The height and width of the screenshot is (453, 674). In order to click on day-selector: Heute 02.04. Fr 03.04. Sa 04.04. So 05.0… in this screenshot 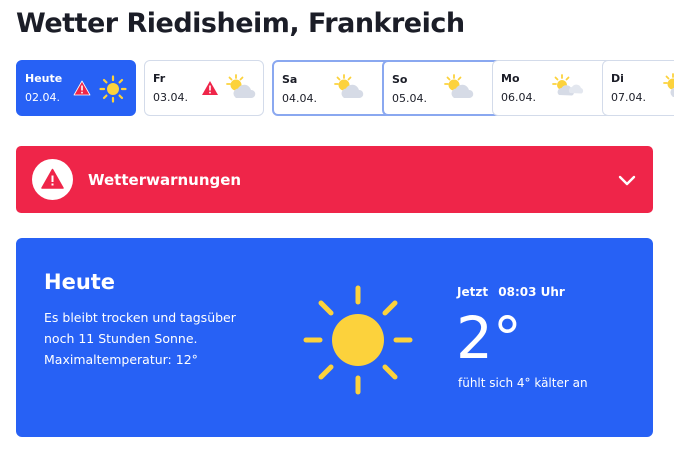, I will do `click(345, 88)`.